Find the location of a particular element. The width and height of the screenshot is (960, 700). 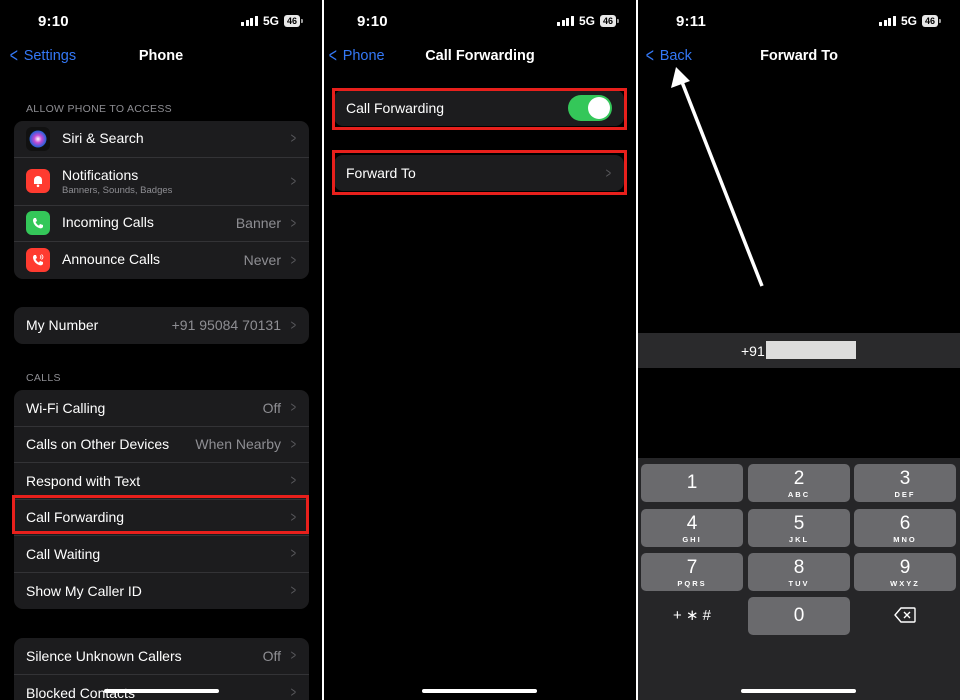

key-digit: 6 is located at coordinates (905, 523).